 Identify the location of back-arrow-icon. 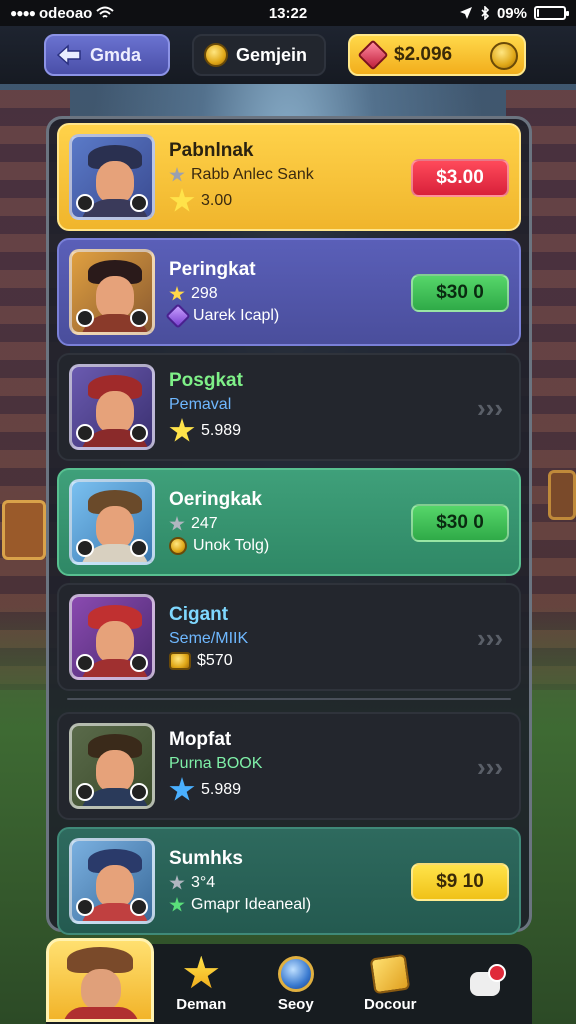
(68, 55).